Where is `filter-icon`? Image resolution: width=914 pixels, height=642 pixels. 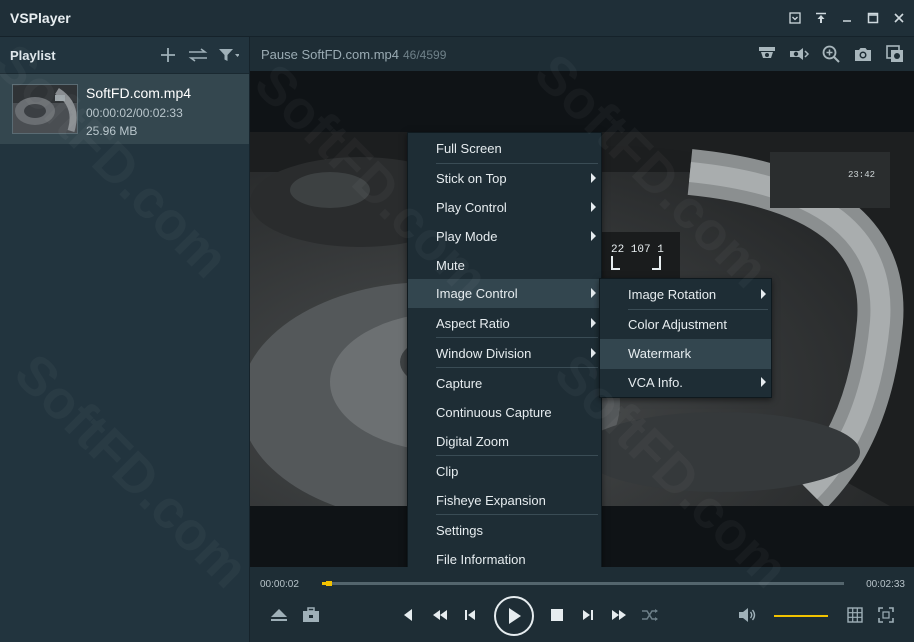
filter-icon is located at coordinates (228, 55).